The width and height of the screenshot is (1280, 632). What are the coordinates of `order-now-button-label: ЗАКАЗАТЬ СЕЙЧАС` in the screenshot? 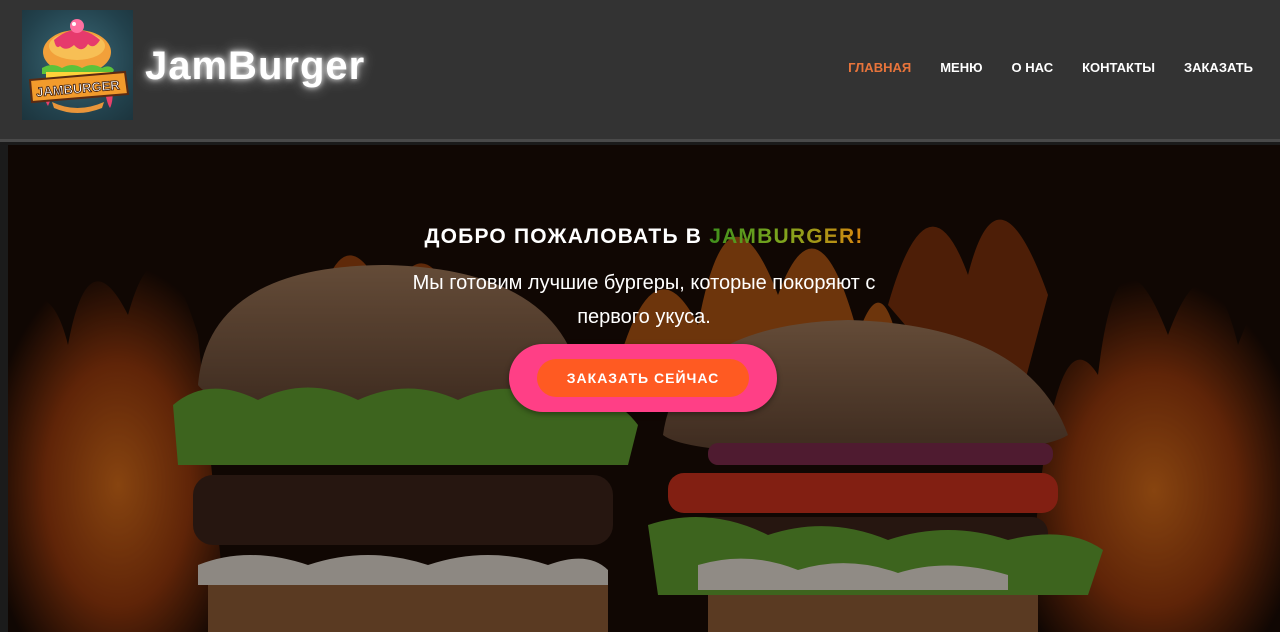 It's located at (643, 378).